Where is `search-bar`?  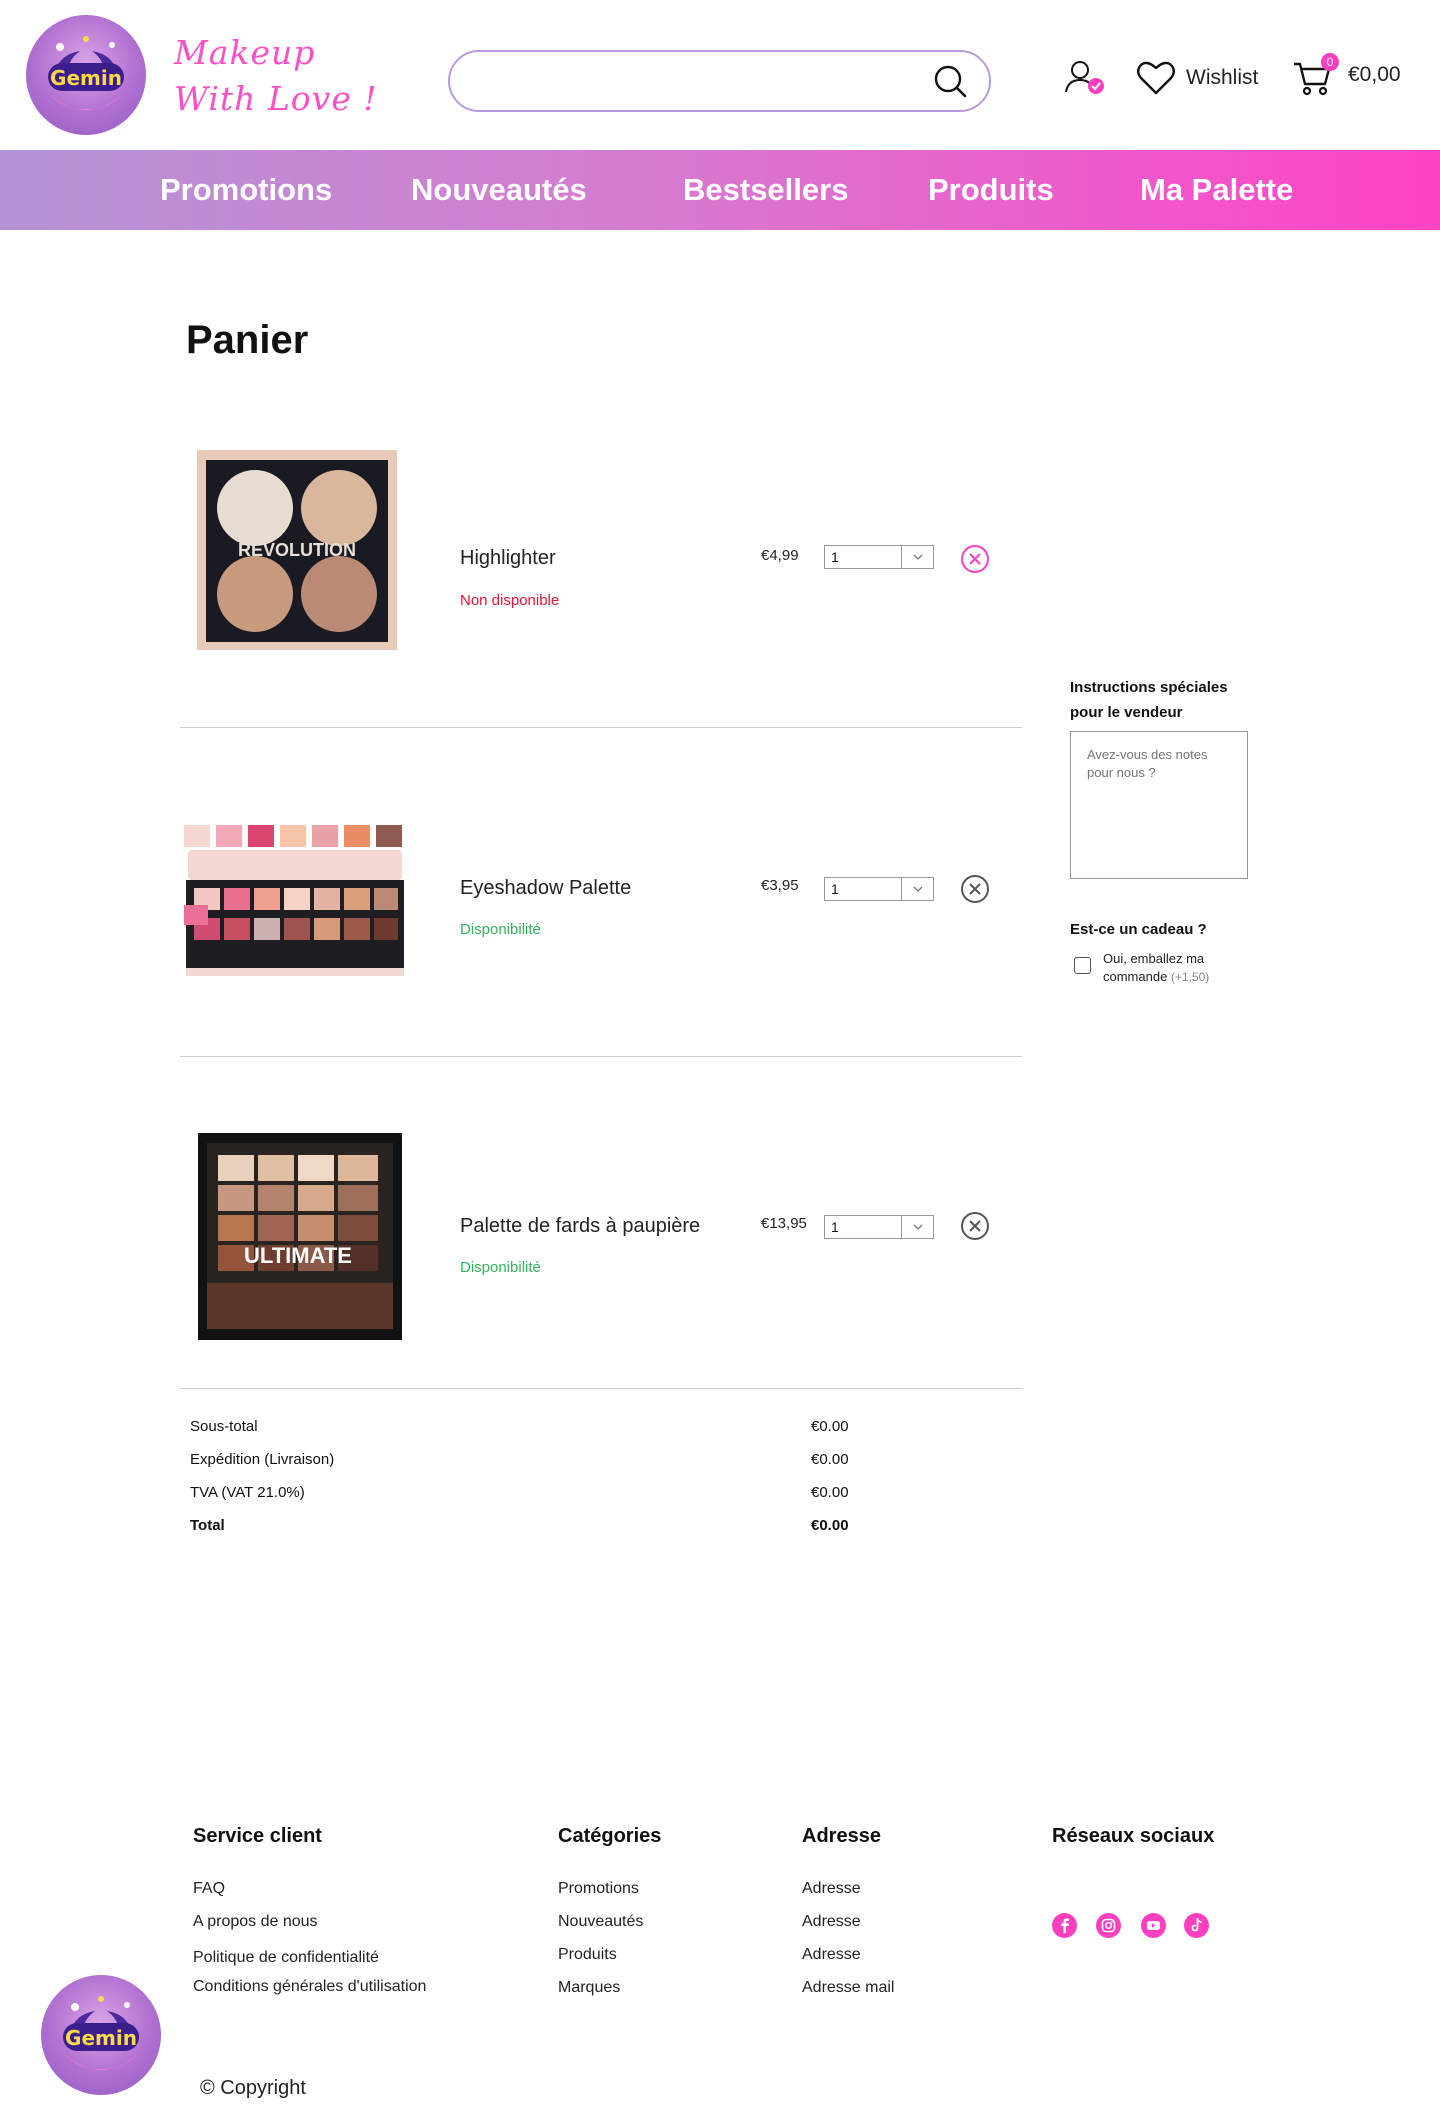
search-bar is located at coordinates (719, 81).